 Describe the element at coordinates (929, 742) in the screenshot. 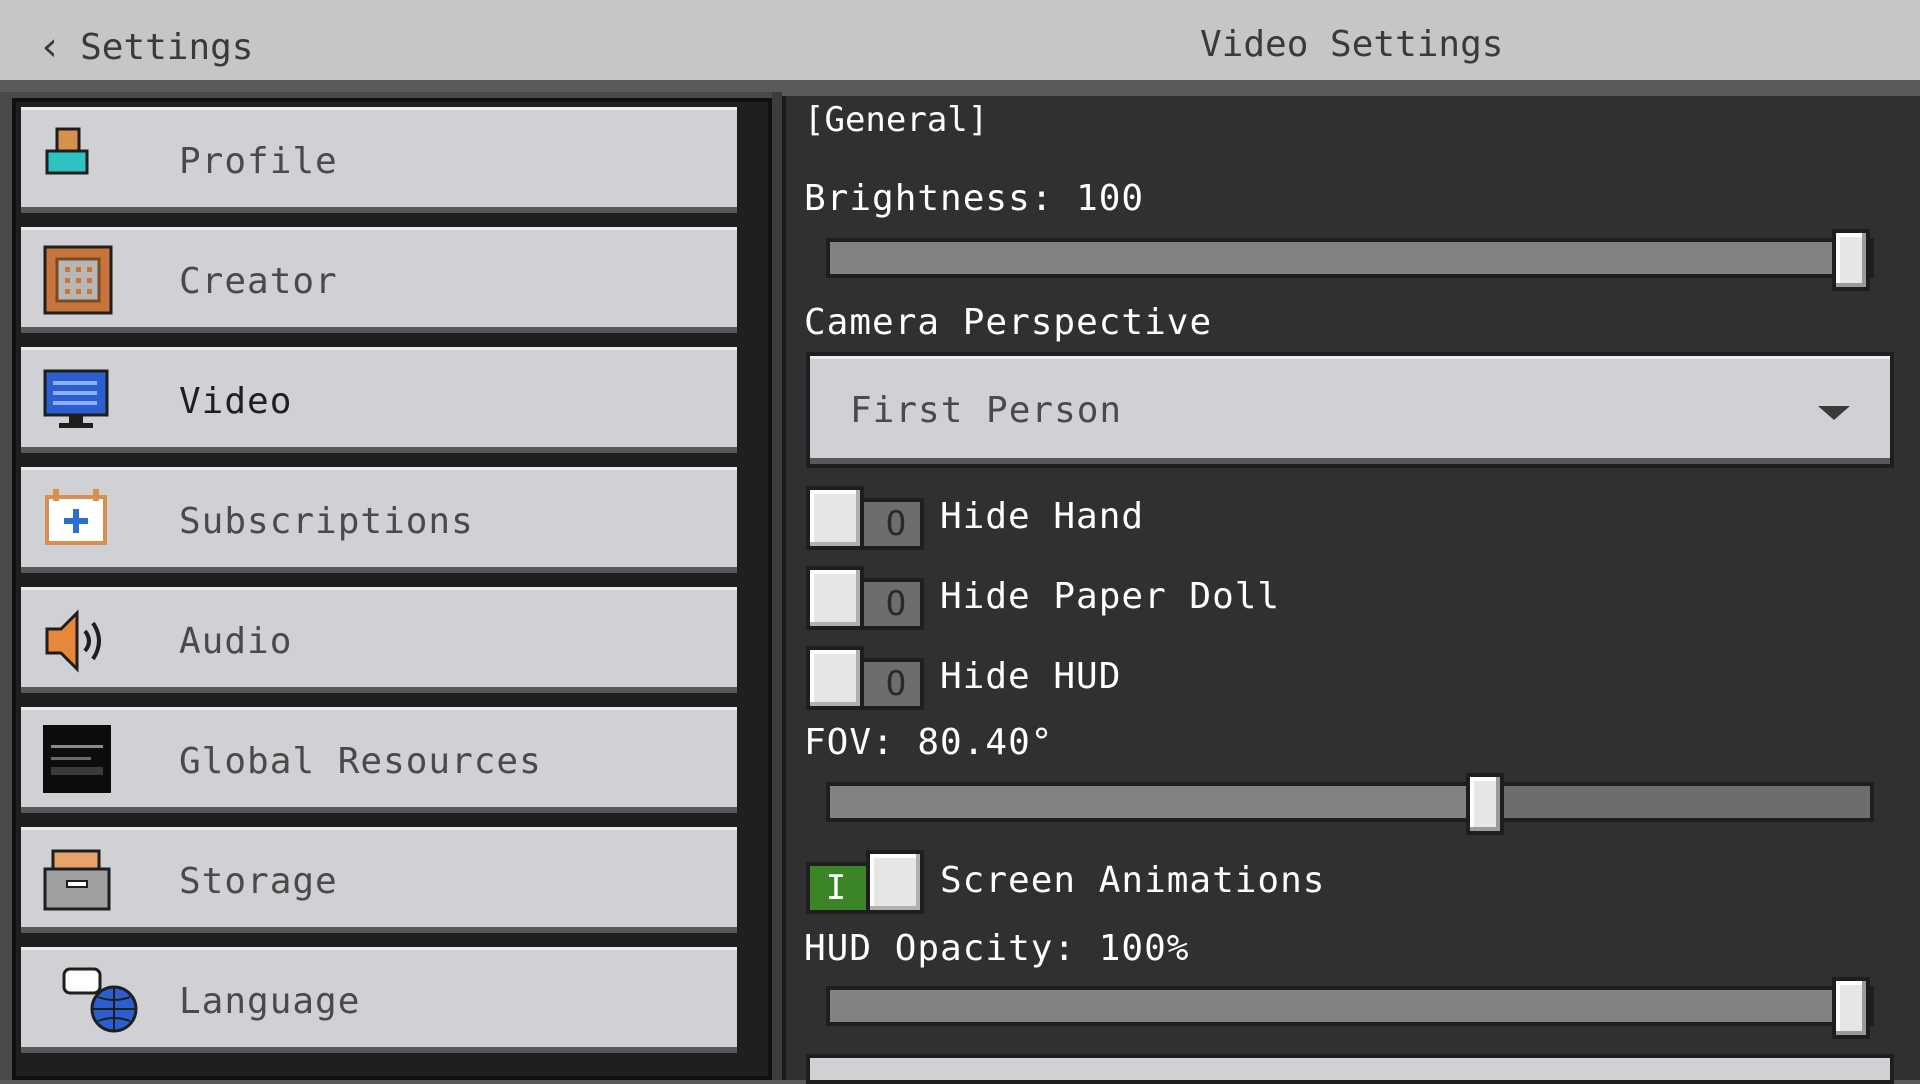

I see `fov-label: FOV: 80.40°` at that location.